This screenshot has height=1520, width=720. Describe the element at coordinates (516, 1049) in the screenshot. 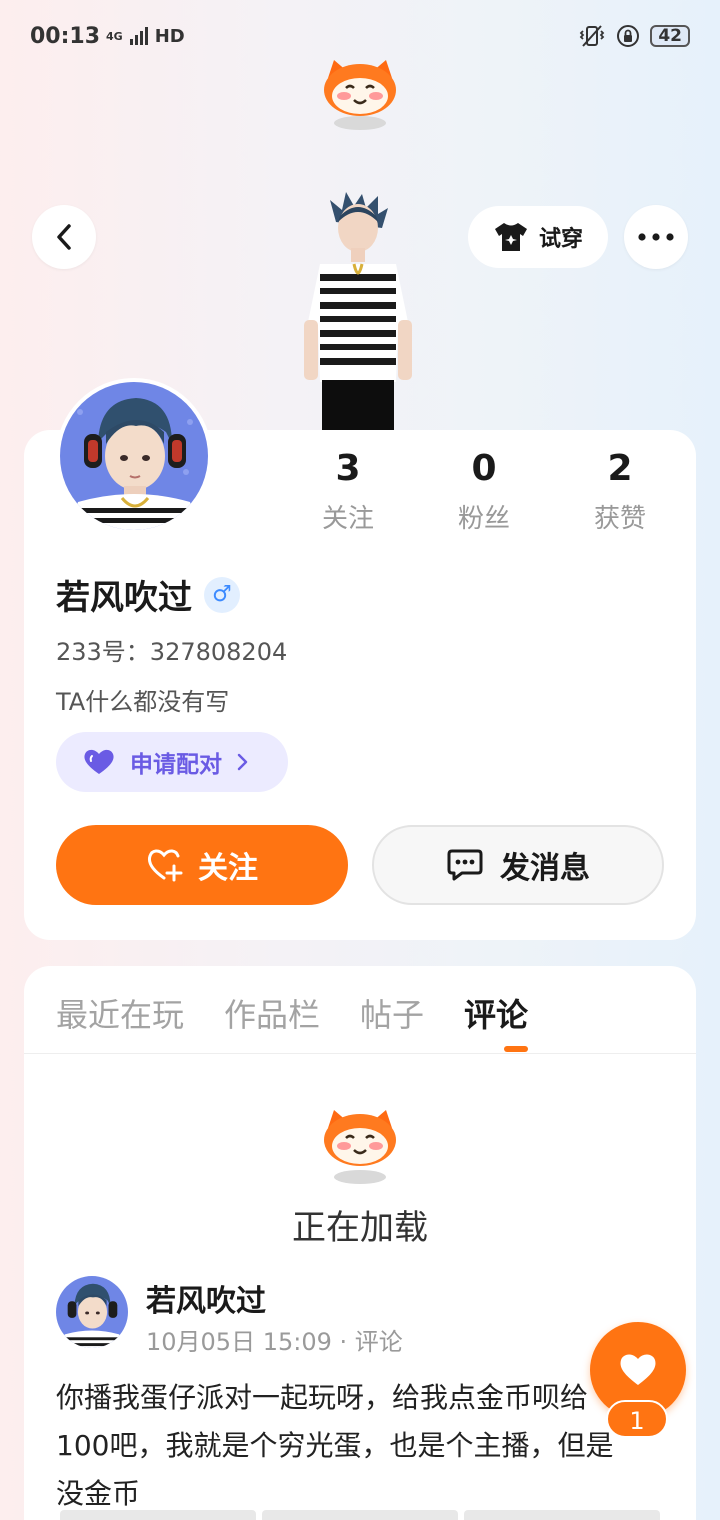

I see `active-tab-indicator` at that location.